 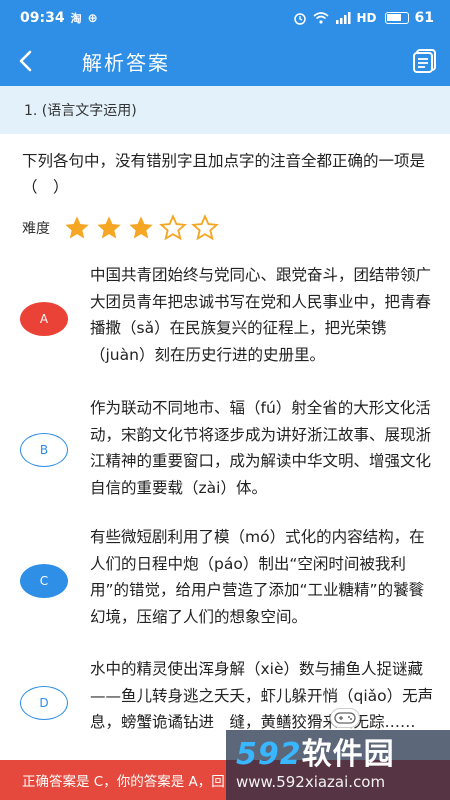 I want to click on status-bar: 09:34 淘 ⊕ HD 61, so click(x=225, y=18).